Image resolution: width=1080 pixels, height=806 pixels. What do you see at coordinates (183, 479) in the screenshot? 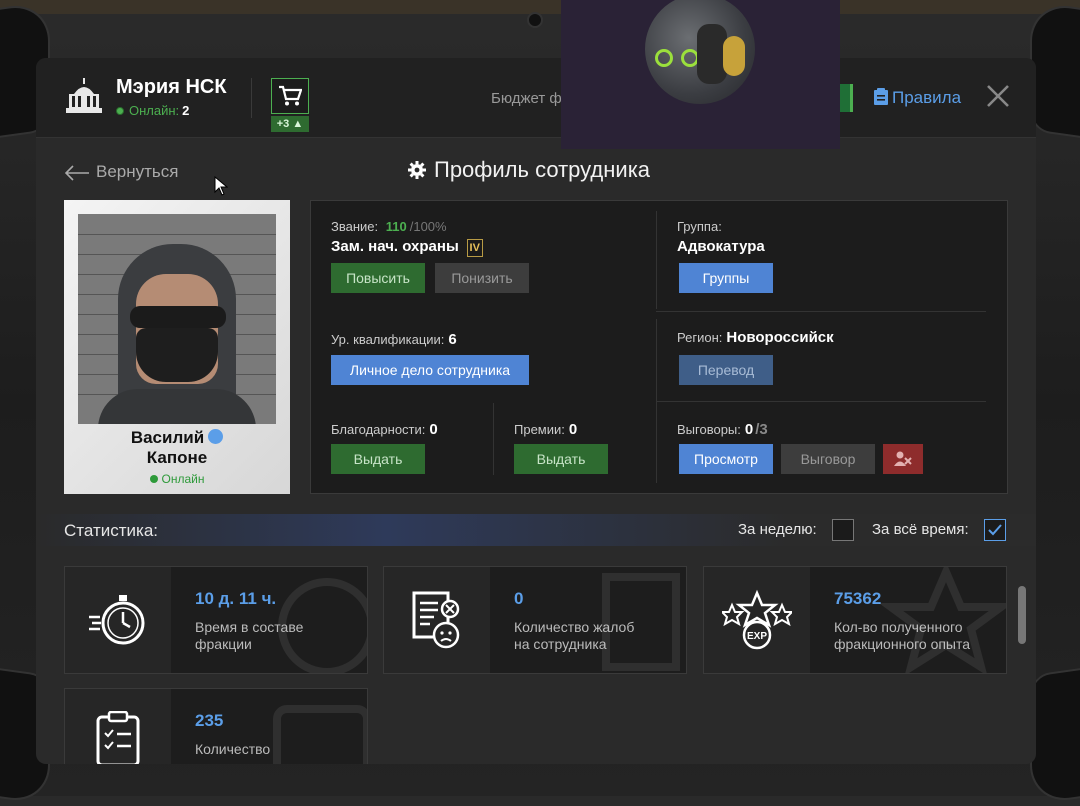
I see `employee-status-label: Онлайн` at bounding box center [183, 479].